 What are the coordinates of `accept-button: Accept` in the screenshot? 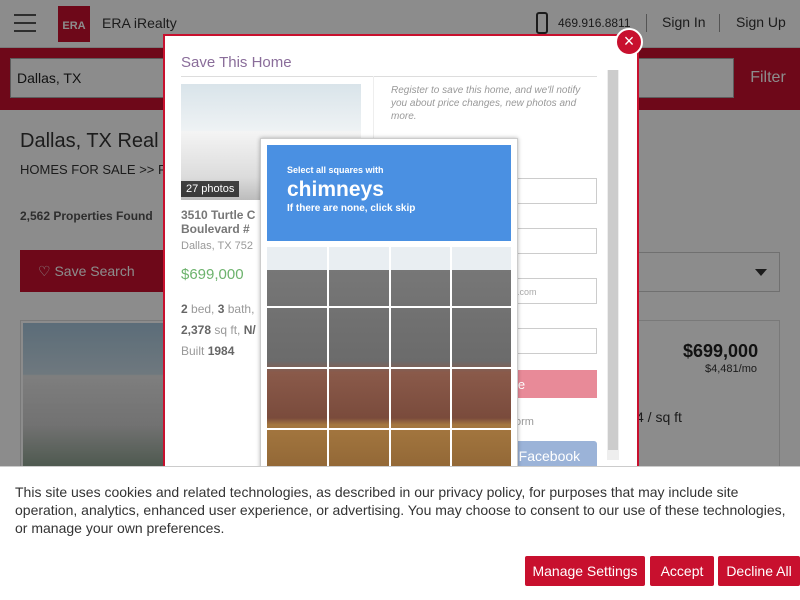 It's located at (682, 571).